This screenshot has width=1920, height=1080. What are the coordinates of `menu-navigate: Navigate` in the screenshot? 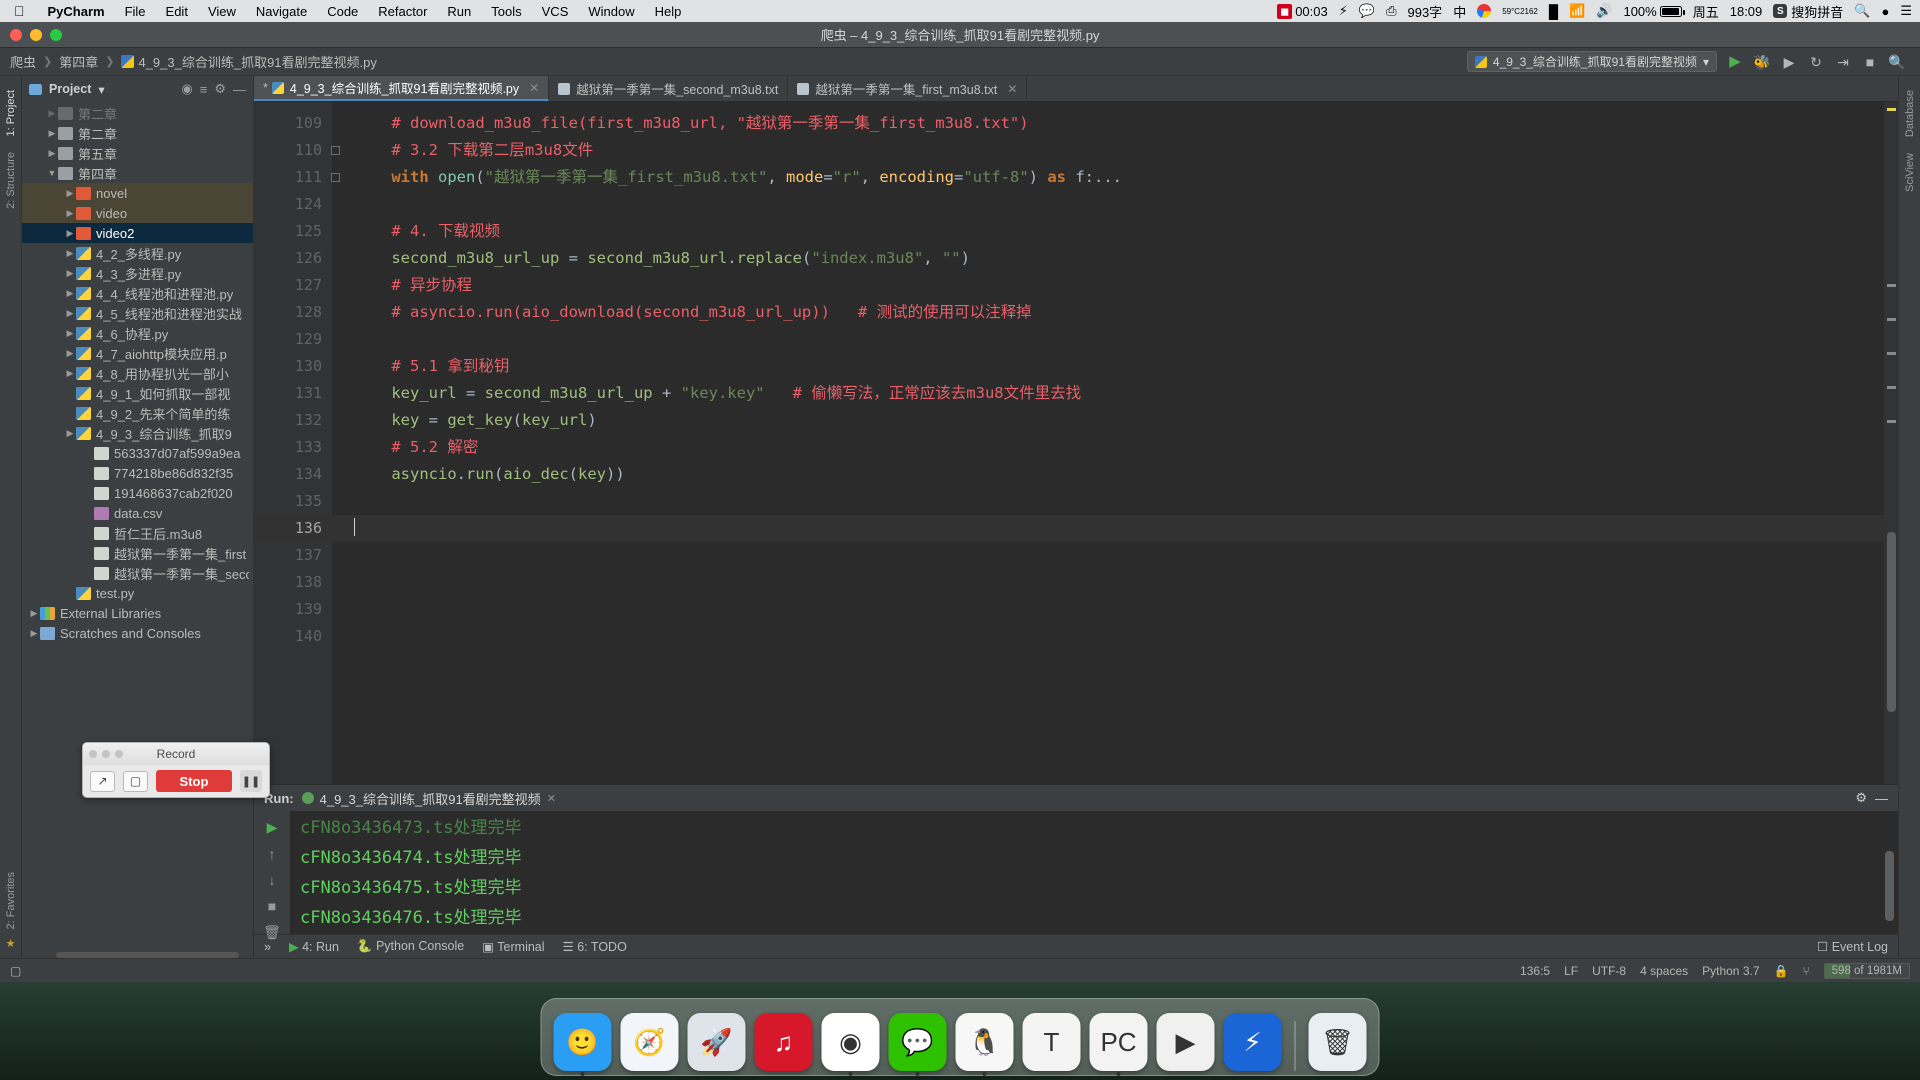 It's located at (281, 11).